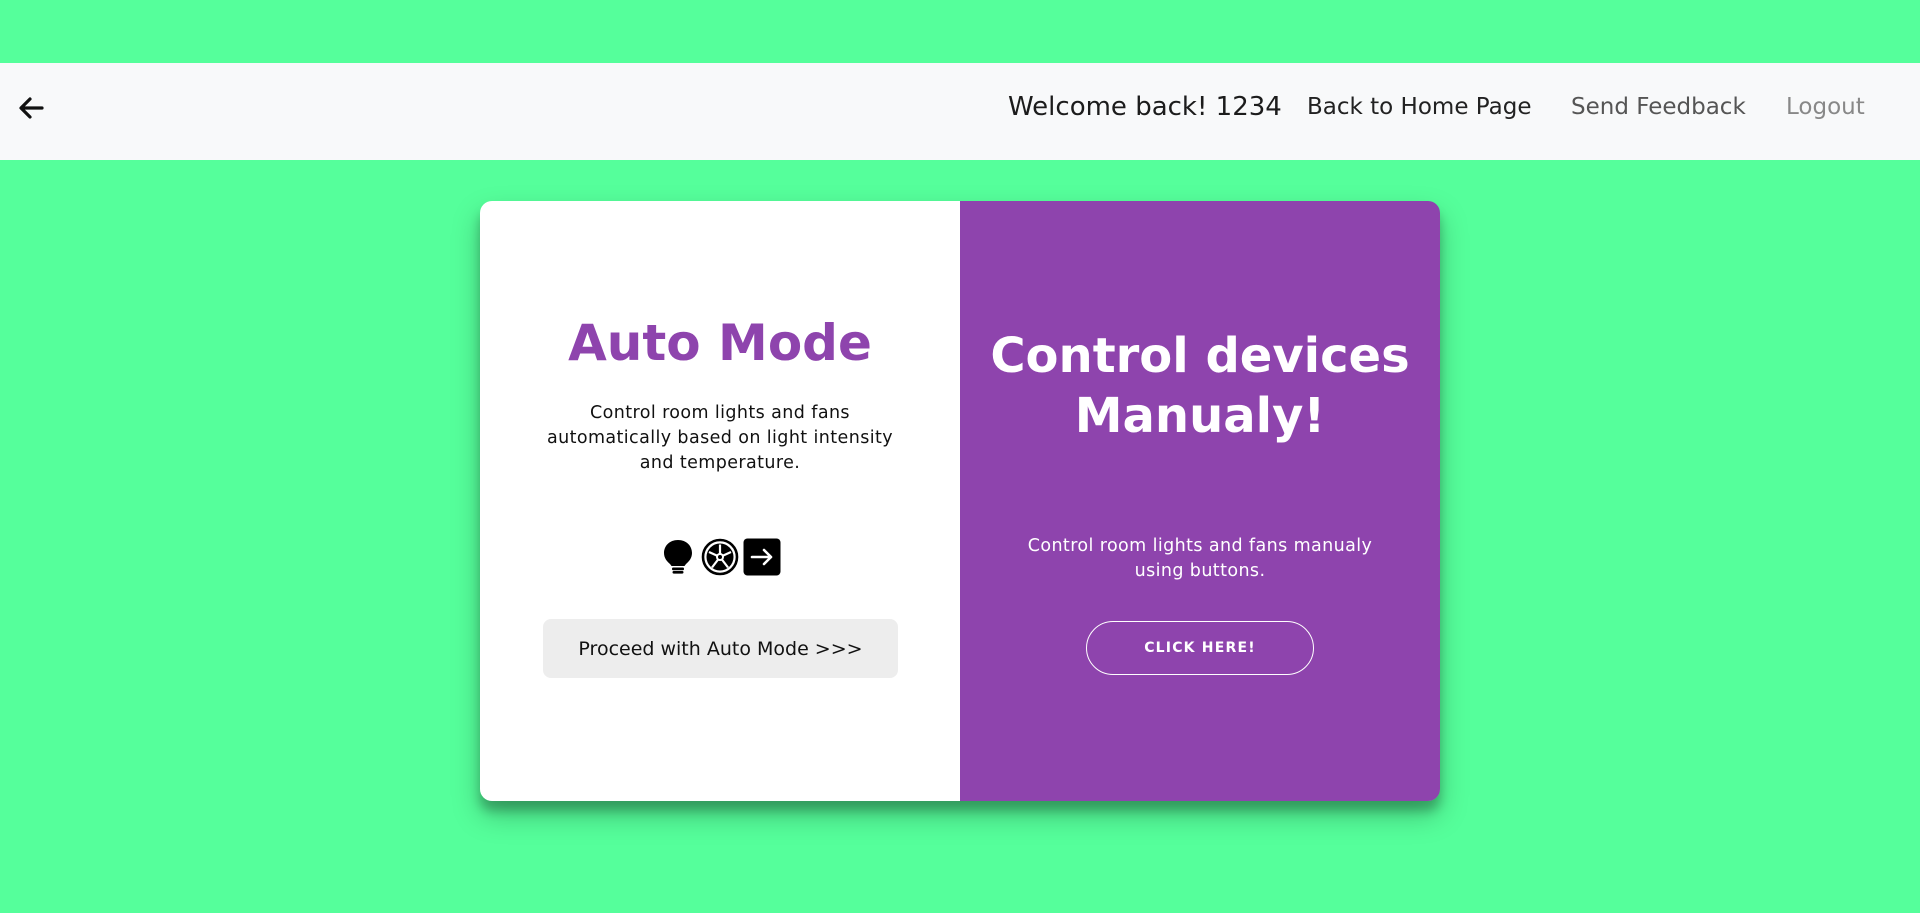  What do you see at coordinates (1200, 386) in the screenshot?
I see `manual-mode-title: Control devices Manualy!` at bounding box center [1200, 386].